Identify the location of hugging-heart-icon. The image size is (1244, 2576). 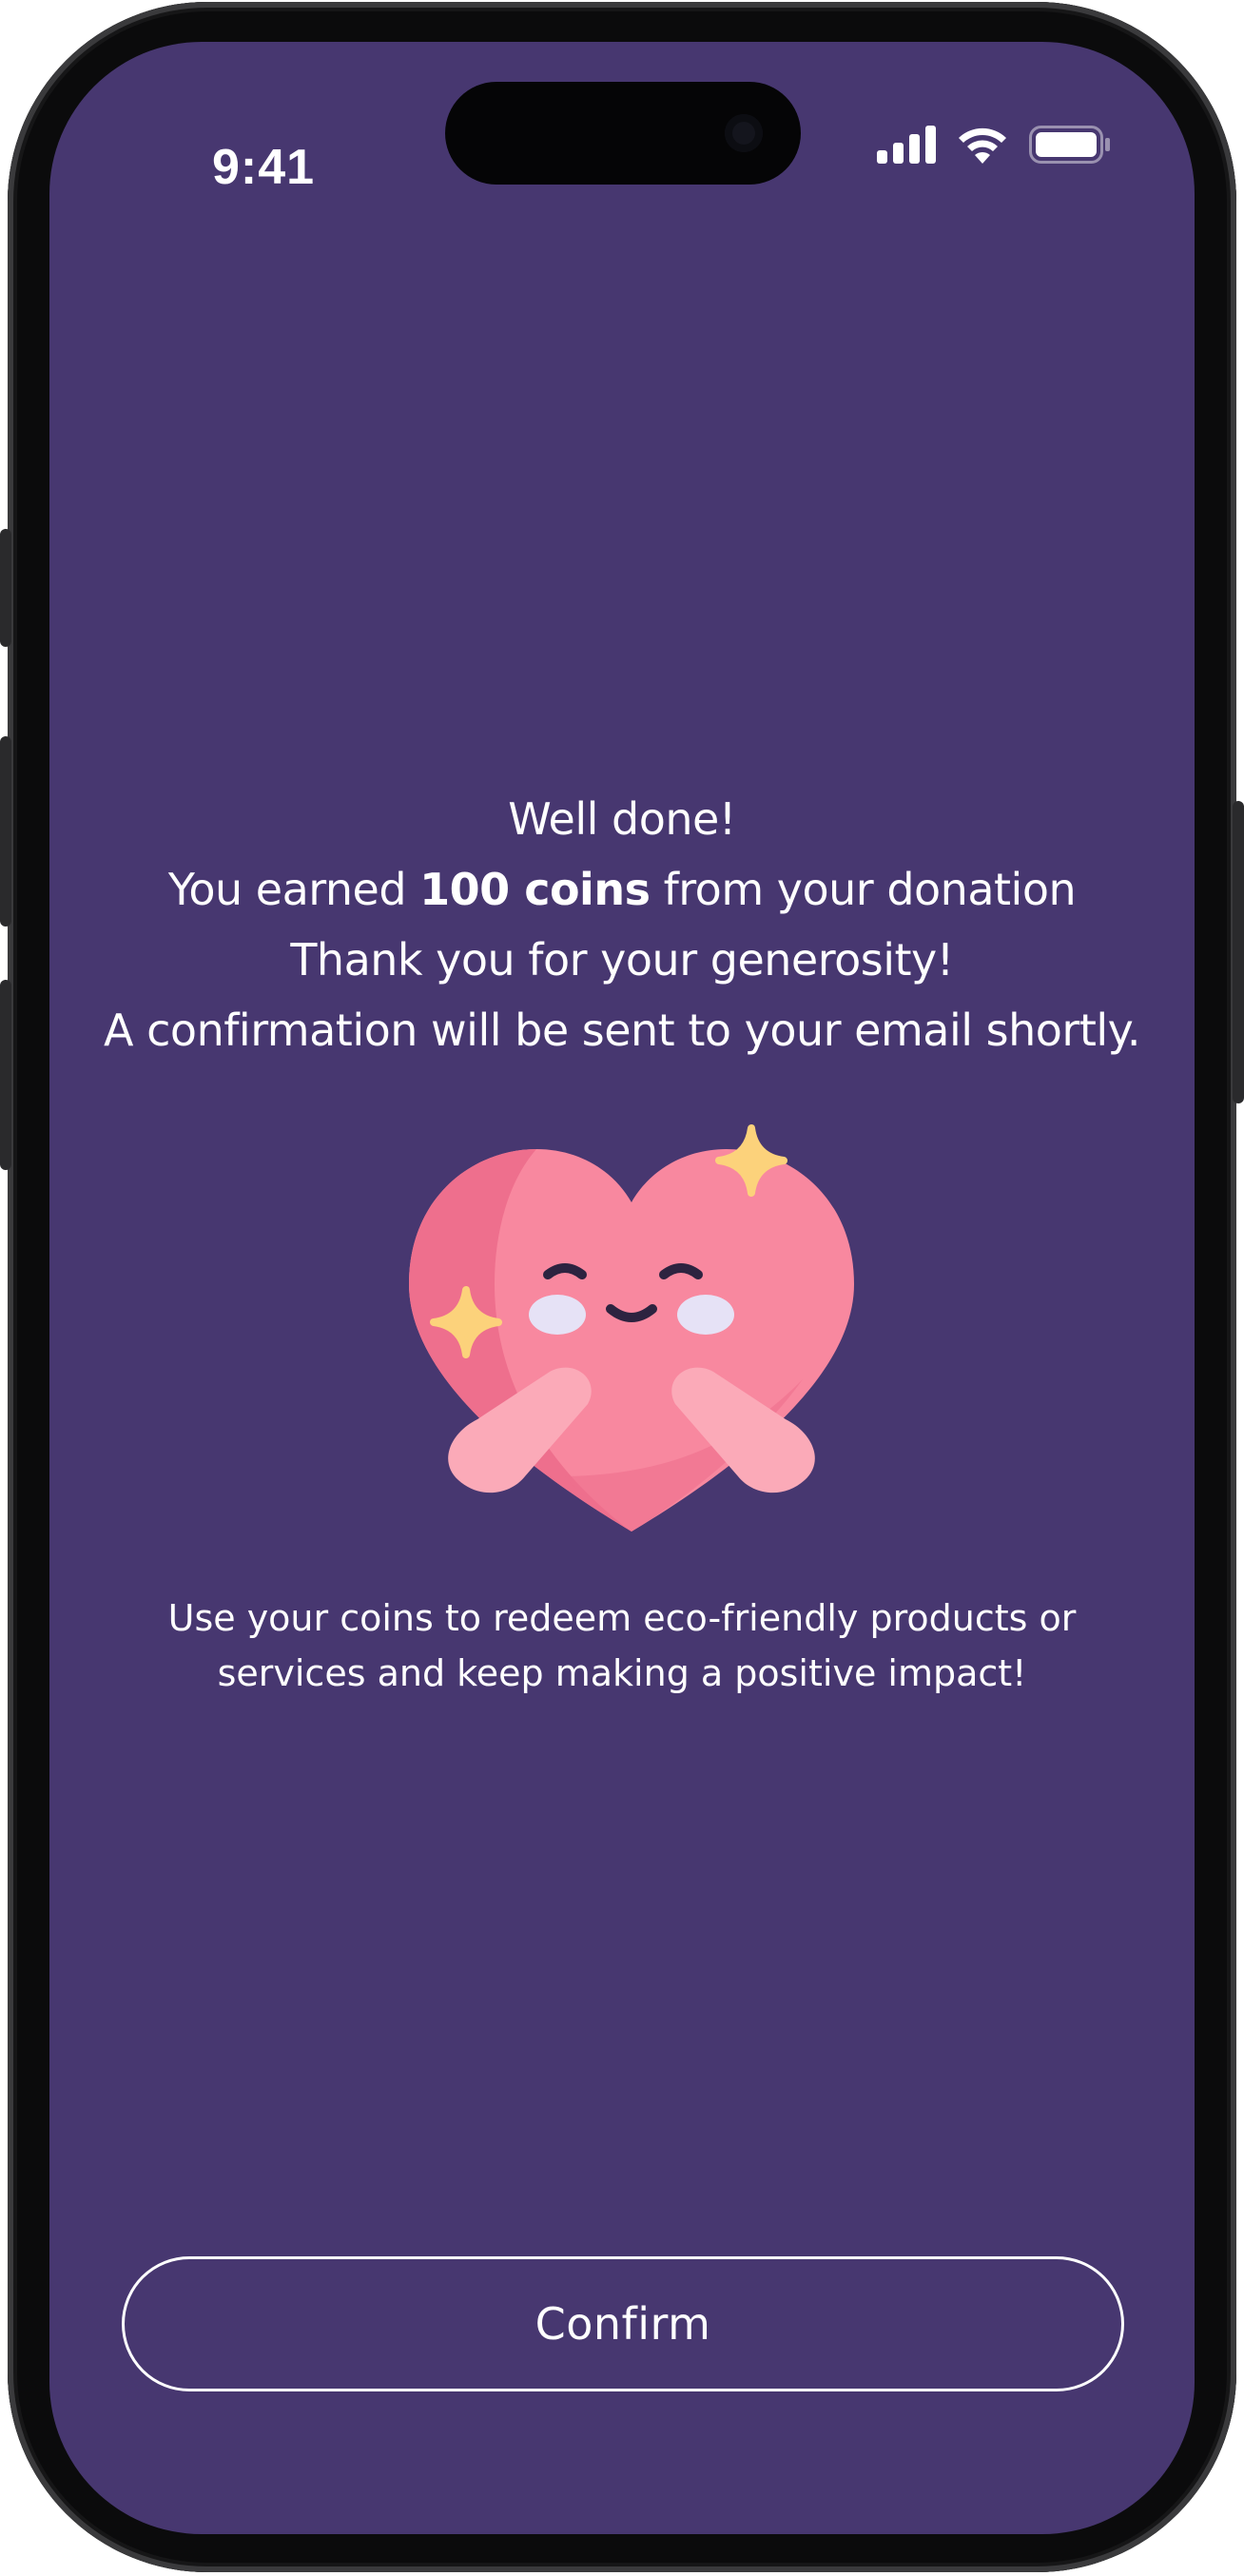
(631, 1328).